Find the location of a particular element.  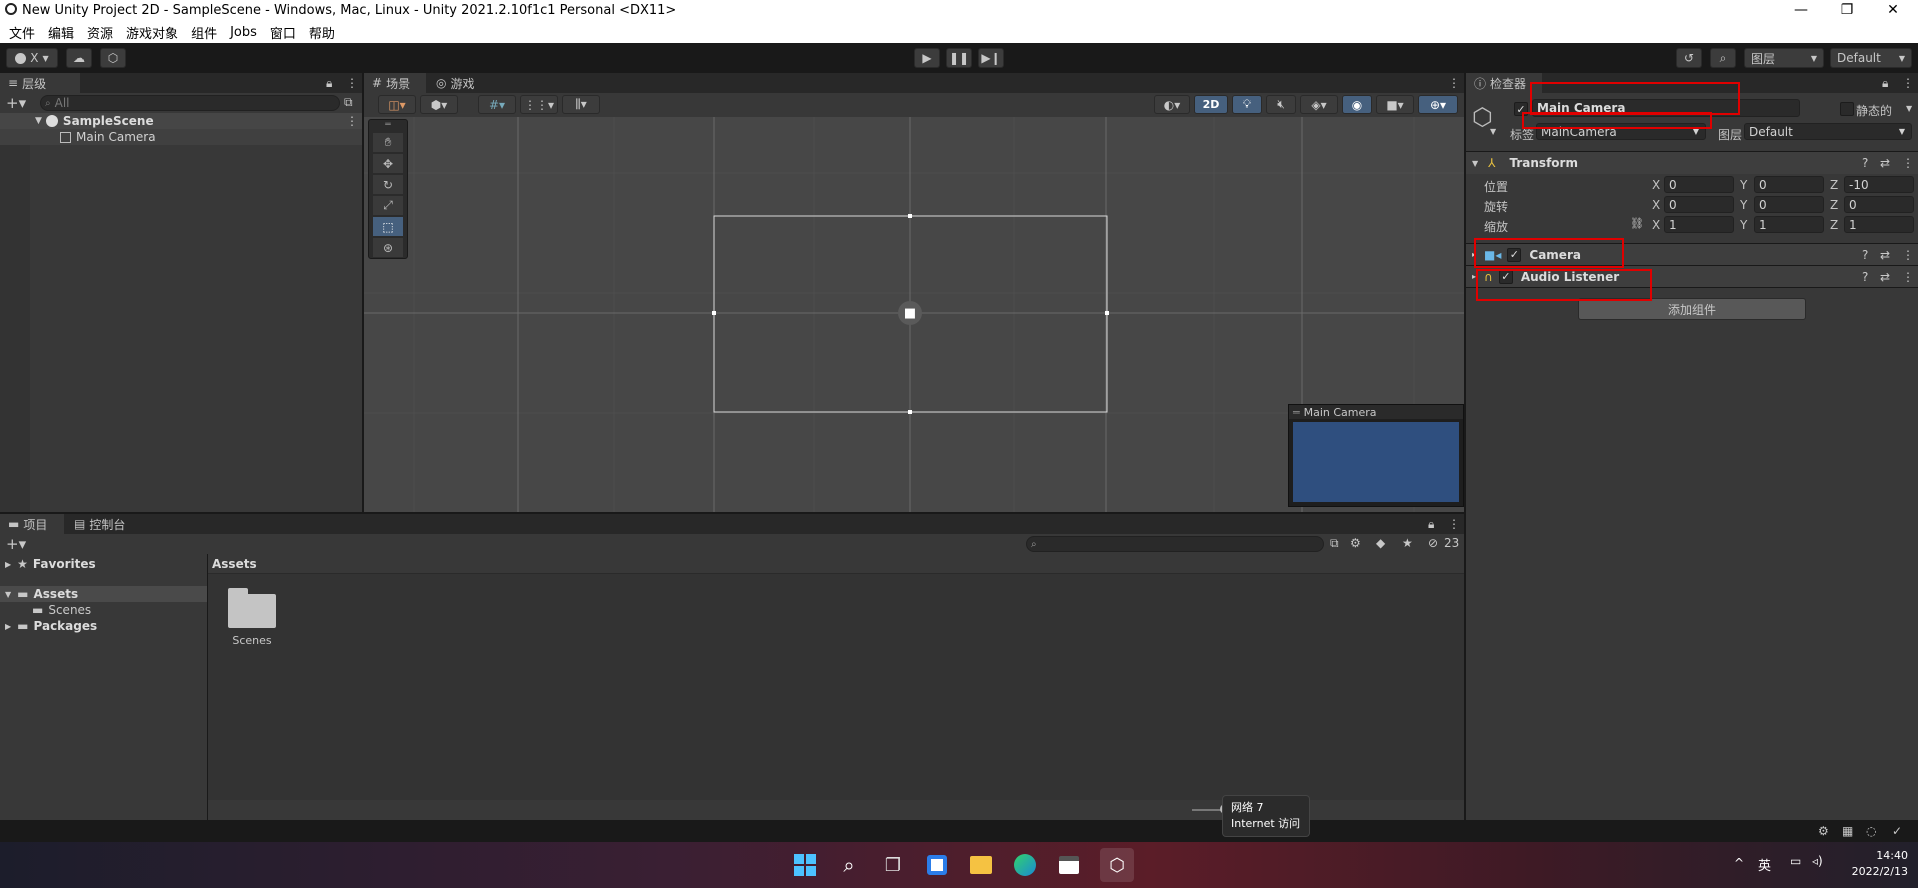

transform-tool-icon: ⊛ is located at coordinates (388, 247).